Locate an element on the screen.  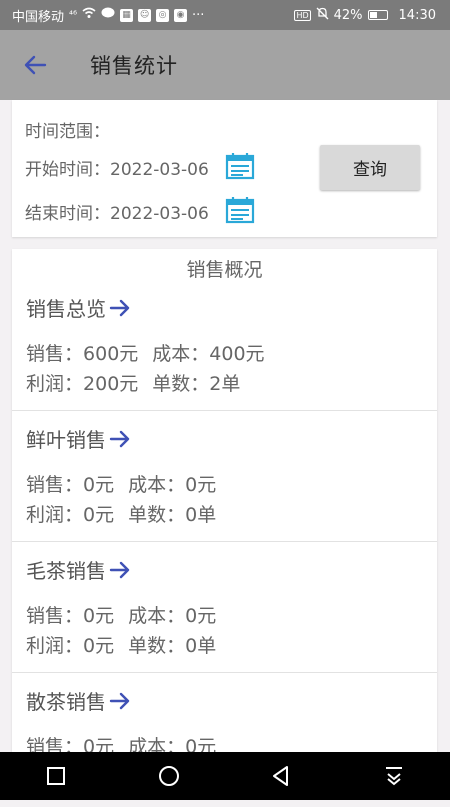
carrier-name: 中国移动 is located at coordinates (38, 17).